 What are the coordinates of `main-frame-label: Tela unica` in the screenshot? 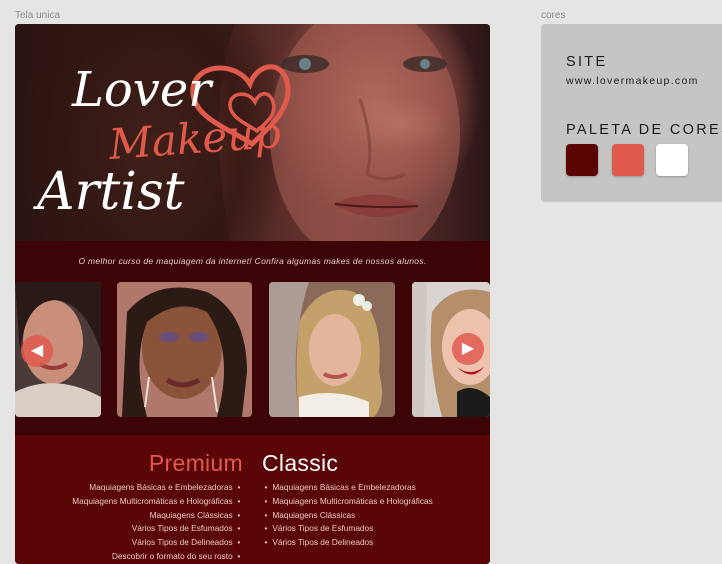 It's located at (37, 15).